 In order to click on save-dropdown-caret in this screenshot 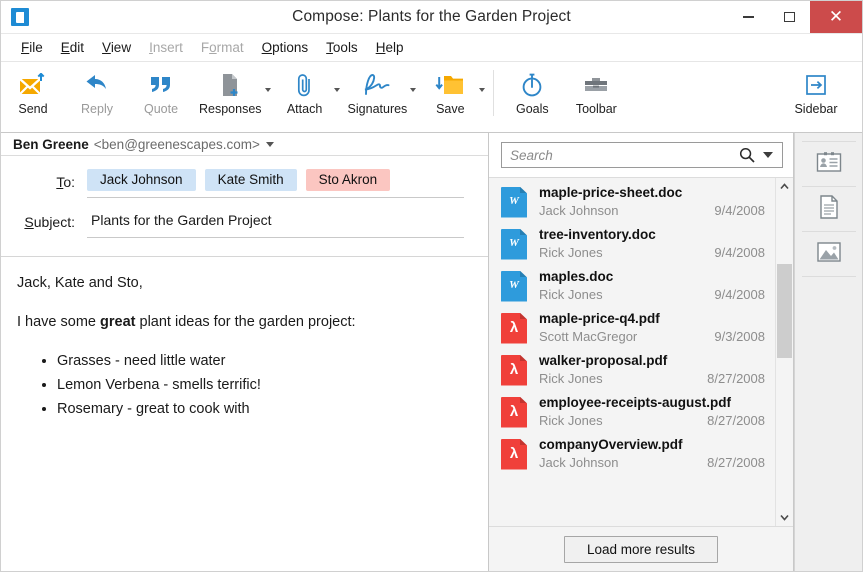, I will do `click(482, 90)`.